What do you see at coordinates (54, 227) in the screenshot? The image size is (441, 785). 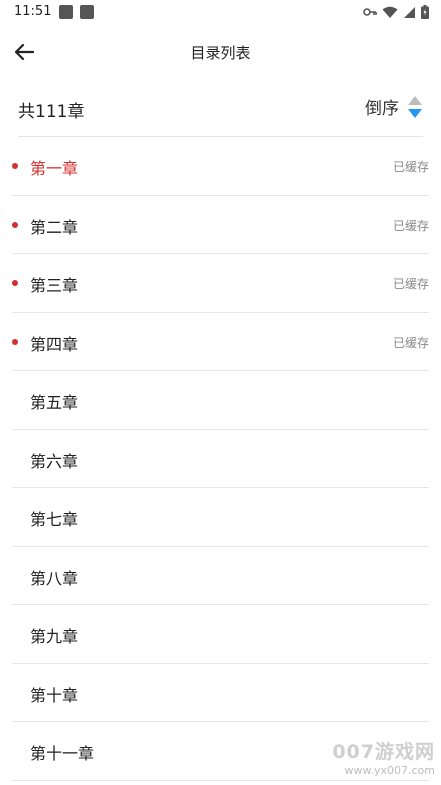 I see `chapter-title: 第二章` at bounding box center [54, 227].